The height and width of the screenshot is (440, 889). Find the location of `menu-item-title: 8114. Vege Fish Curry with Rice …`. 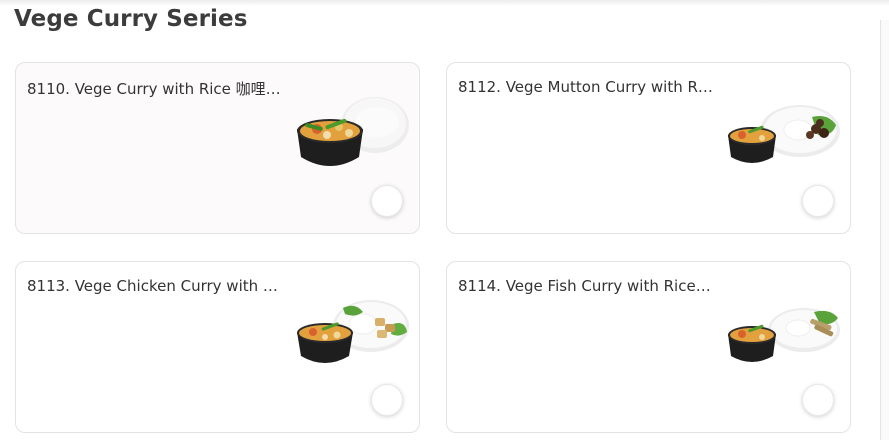

menu-item-title: 8114. Vege Fish Curry with Rice … is located at coordinates (585, 286).